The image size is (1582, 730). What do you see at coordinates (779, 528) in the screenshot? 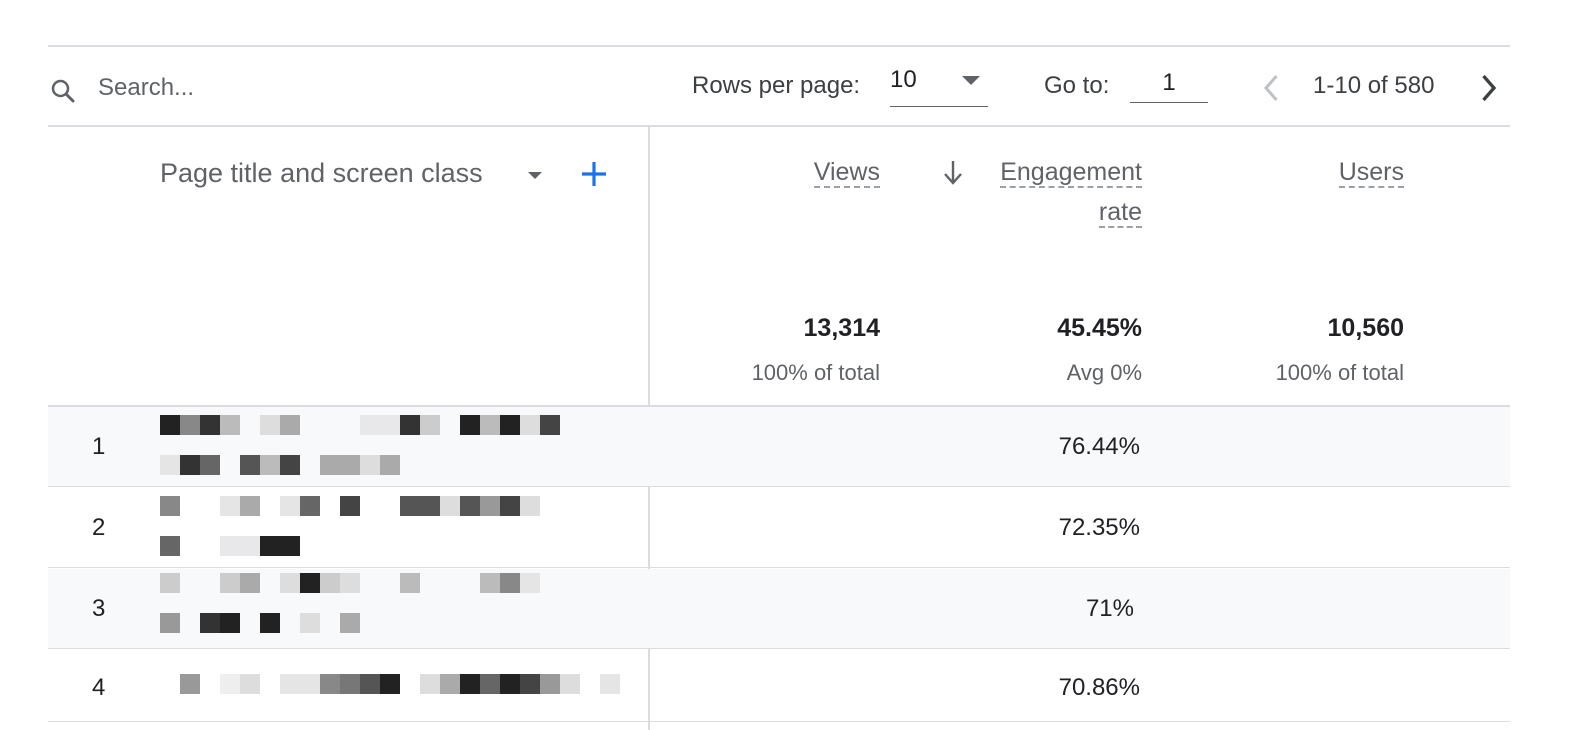
I see `table-row: 2 72.35%` at bounding box center [779, 528].